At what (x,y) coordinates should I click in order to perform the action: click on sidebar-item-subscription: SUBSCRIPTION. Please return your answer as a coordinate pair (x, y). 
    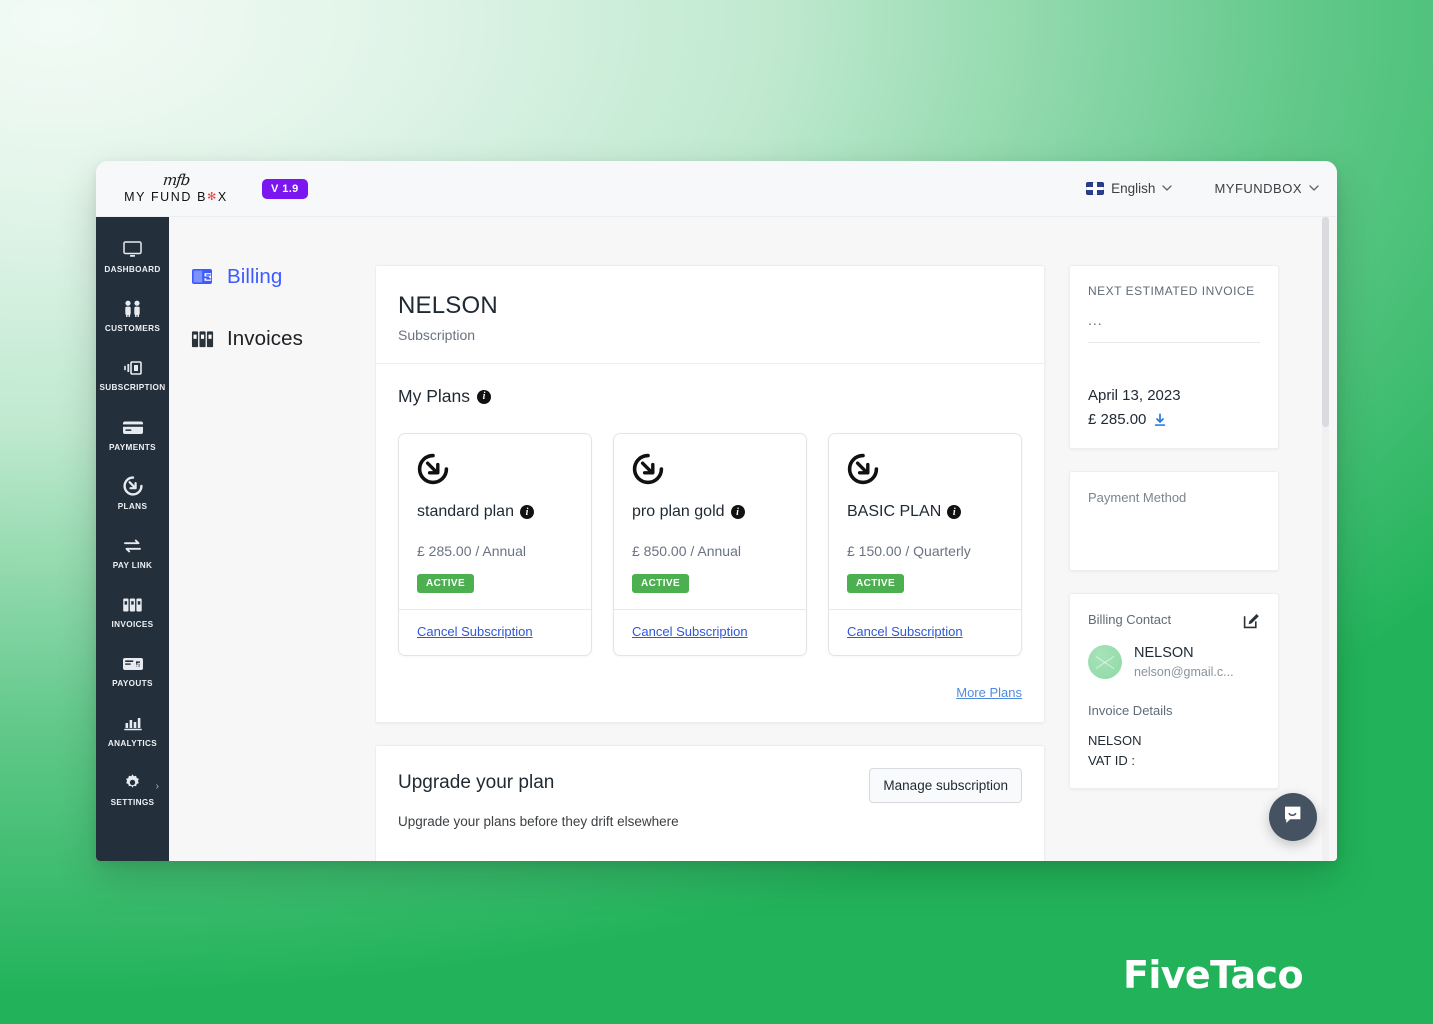
    Looking at the image, I should click on (132, 374).